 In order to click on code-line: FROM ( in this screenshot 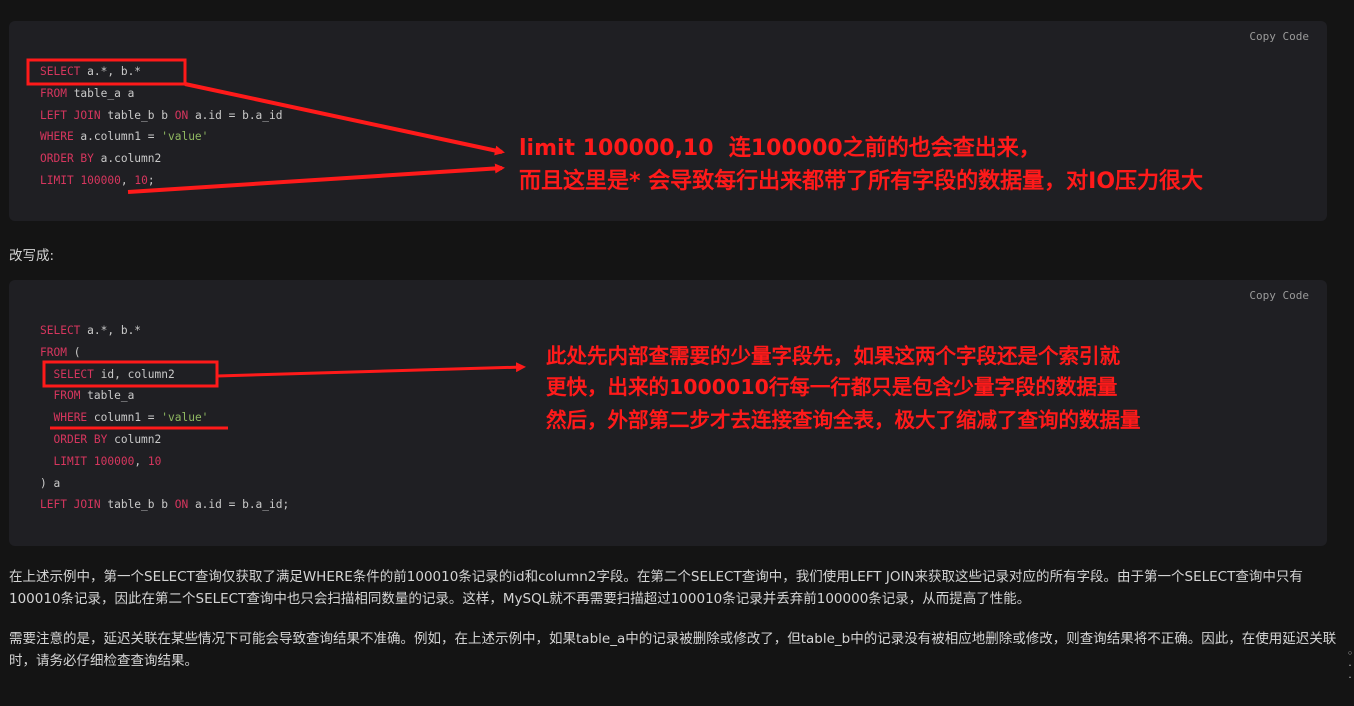, I will do `click(60, 353)`.